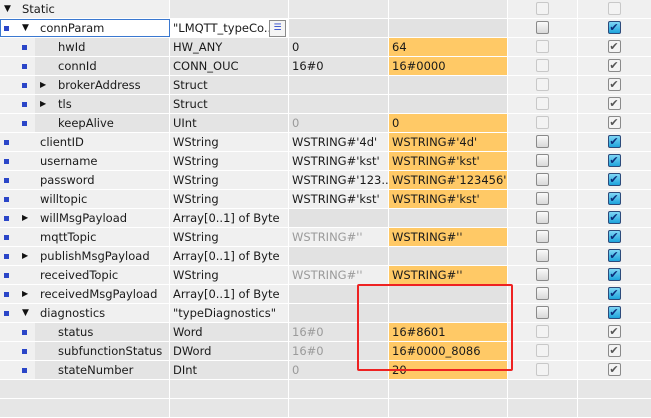  Describe the element at coordinates (85, 161) in the screenshot. I see `name-cell: username` at that location.